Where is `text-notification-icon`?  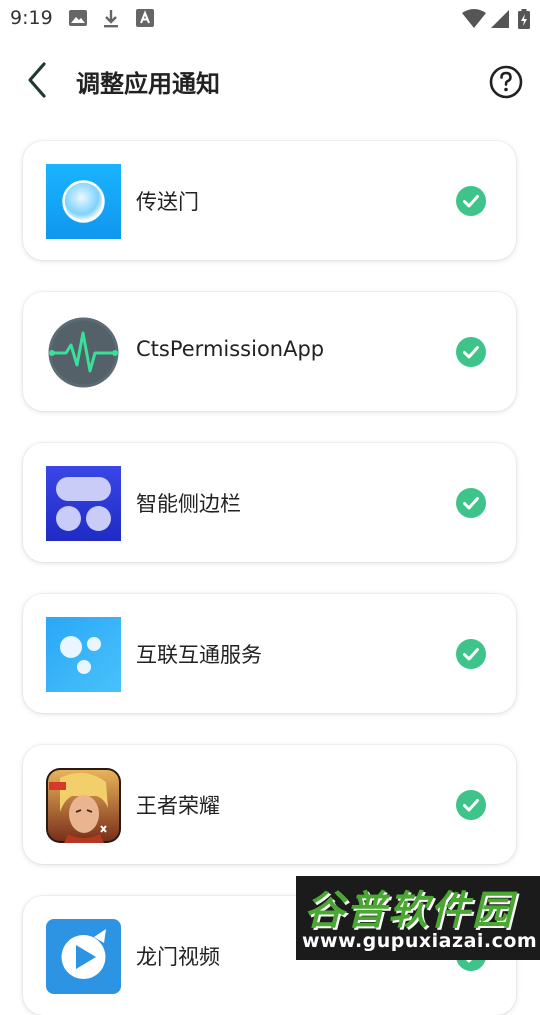 text-notification-icon is located at coordinates (145, 18).